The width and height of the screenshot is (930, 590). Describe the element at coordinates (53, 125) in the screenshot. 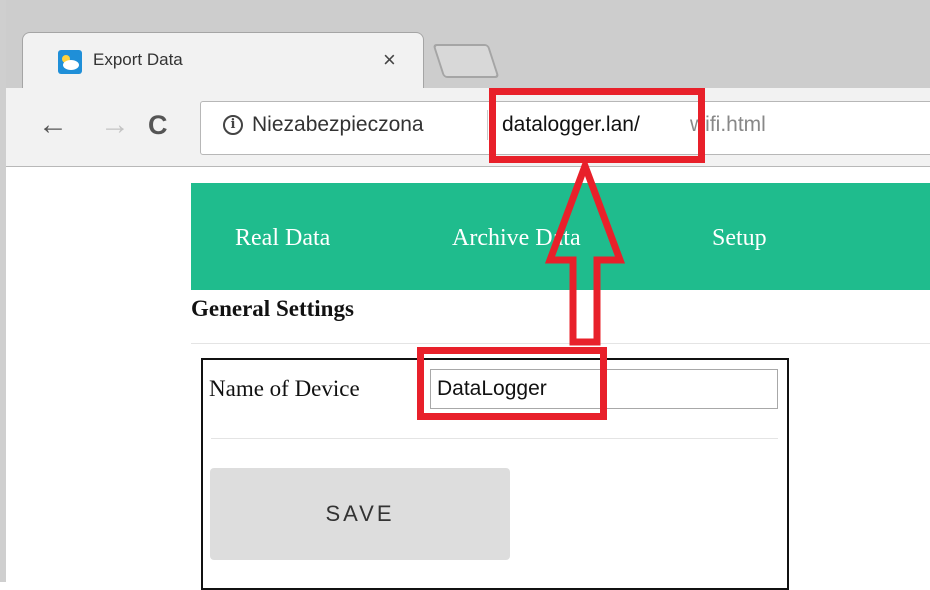

I see `back-arrow-icon: ←` at that location.